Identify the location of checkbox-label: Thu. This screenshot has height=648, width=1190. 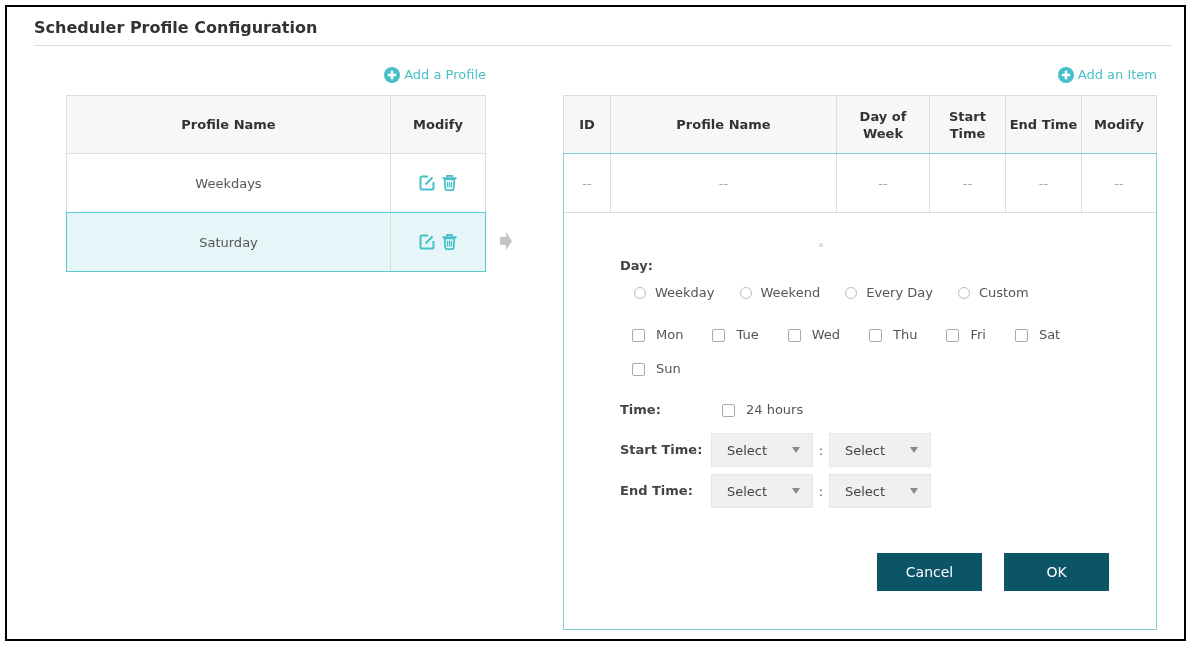
(905, 335).